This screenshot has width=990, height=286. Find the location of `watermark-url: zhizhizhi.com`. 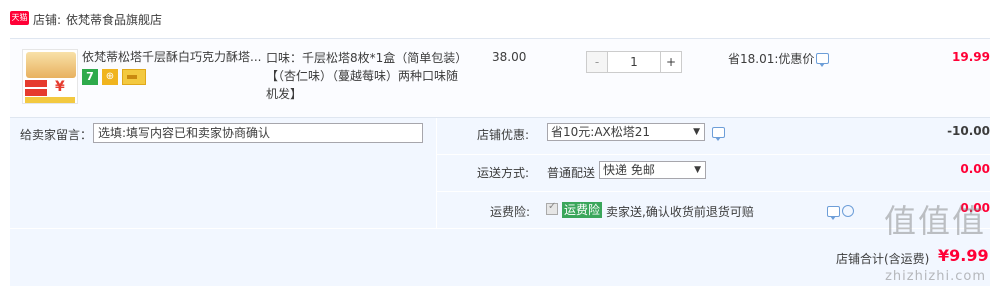

watermark-url: zhizhizhi.com is located at coordinates (935, 276).